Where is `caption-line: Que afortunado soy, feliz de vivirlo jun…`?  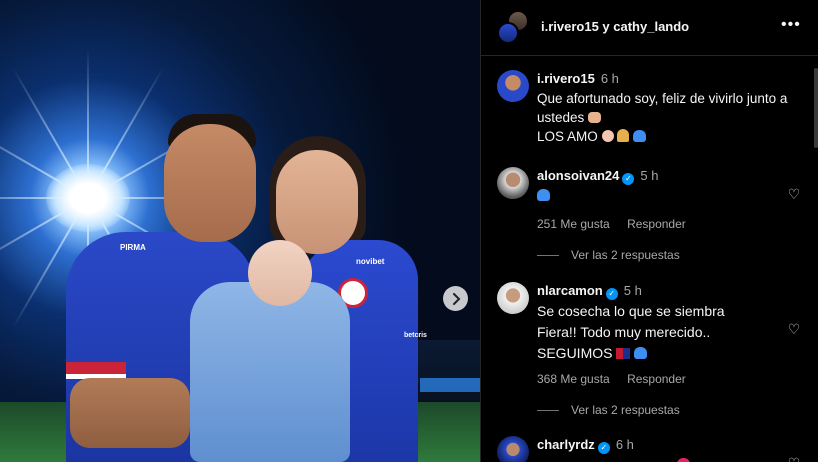 caption-line: Que afortunado soy, feliz de vivirlo jun… is located at coordinates (662, 98).